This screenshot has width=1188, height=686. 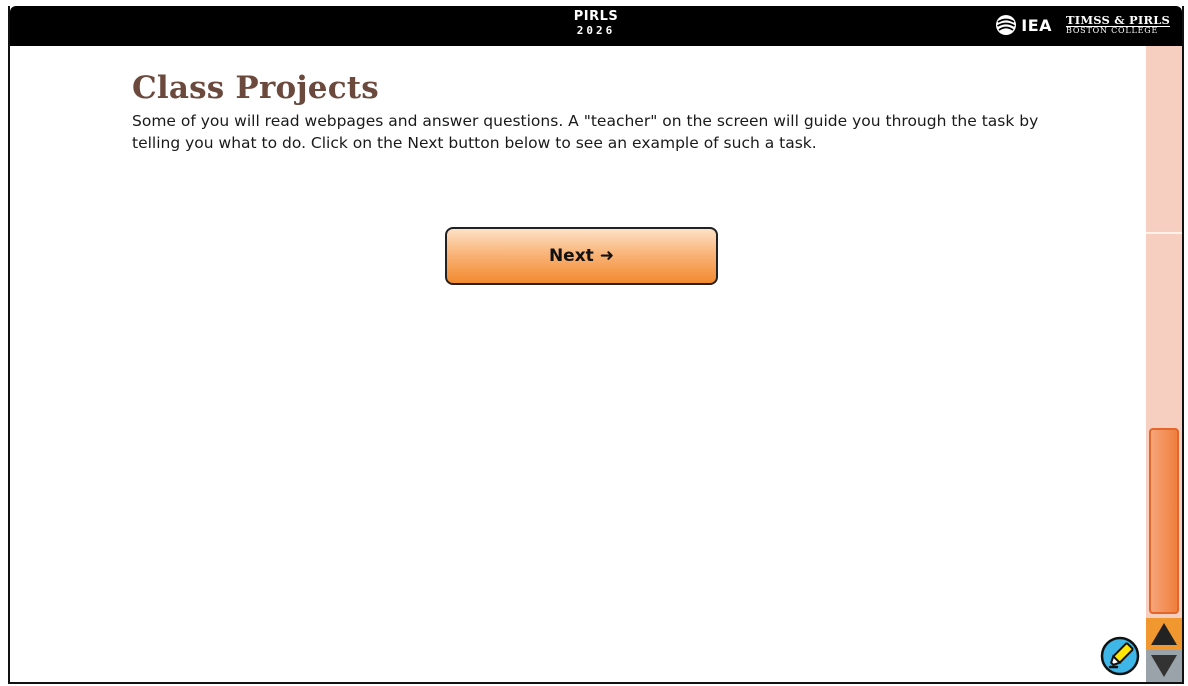 I want to click on scroll-thumb, so click(x=1164, y=521).